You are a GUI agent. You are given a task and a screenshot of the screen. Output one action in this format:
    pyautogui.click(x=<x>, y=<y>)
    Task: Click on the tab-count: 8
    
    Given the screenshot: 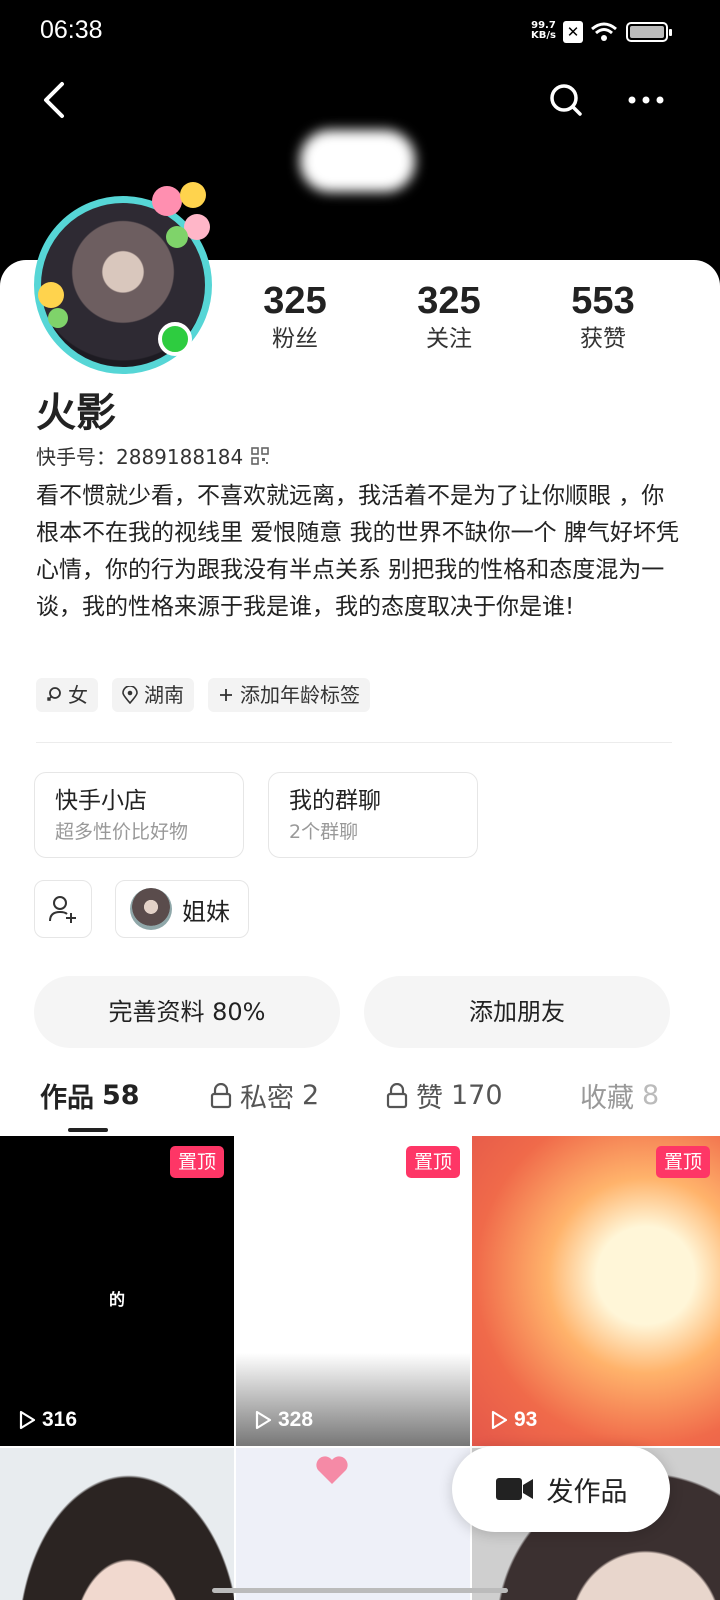 What is the action you would take?
    pyautogui.click(x=651, y=1095)
    